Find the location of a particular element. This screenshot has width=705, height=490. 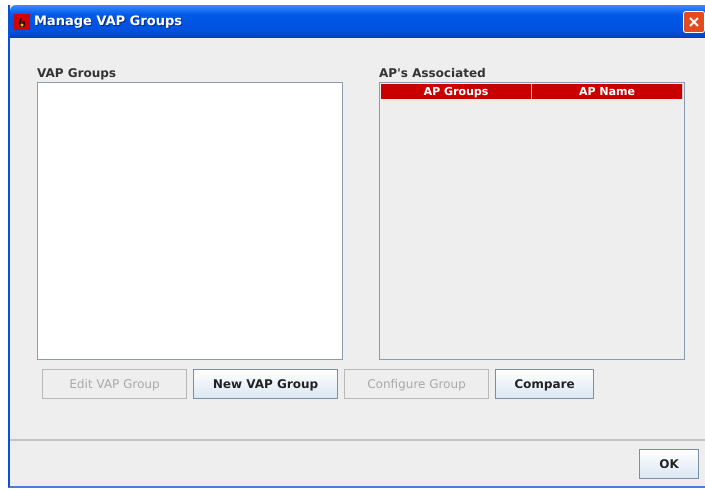

panel-label: VAP Groups is located at coordinates (77, 73).